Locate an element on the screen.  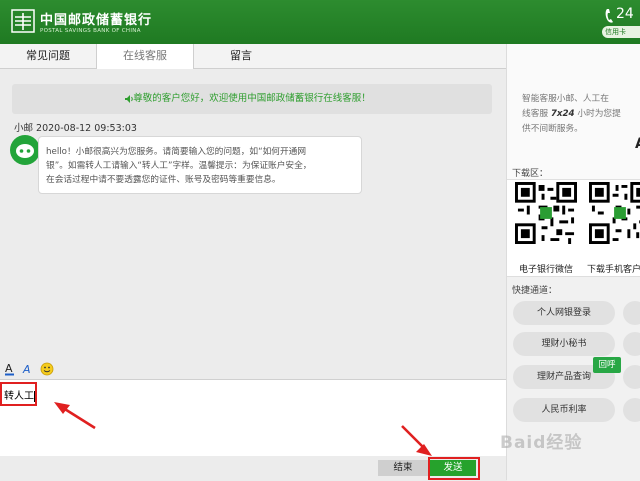
download-title: 下载区： is located at coordinates (530, 174).